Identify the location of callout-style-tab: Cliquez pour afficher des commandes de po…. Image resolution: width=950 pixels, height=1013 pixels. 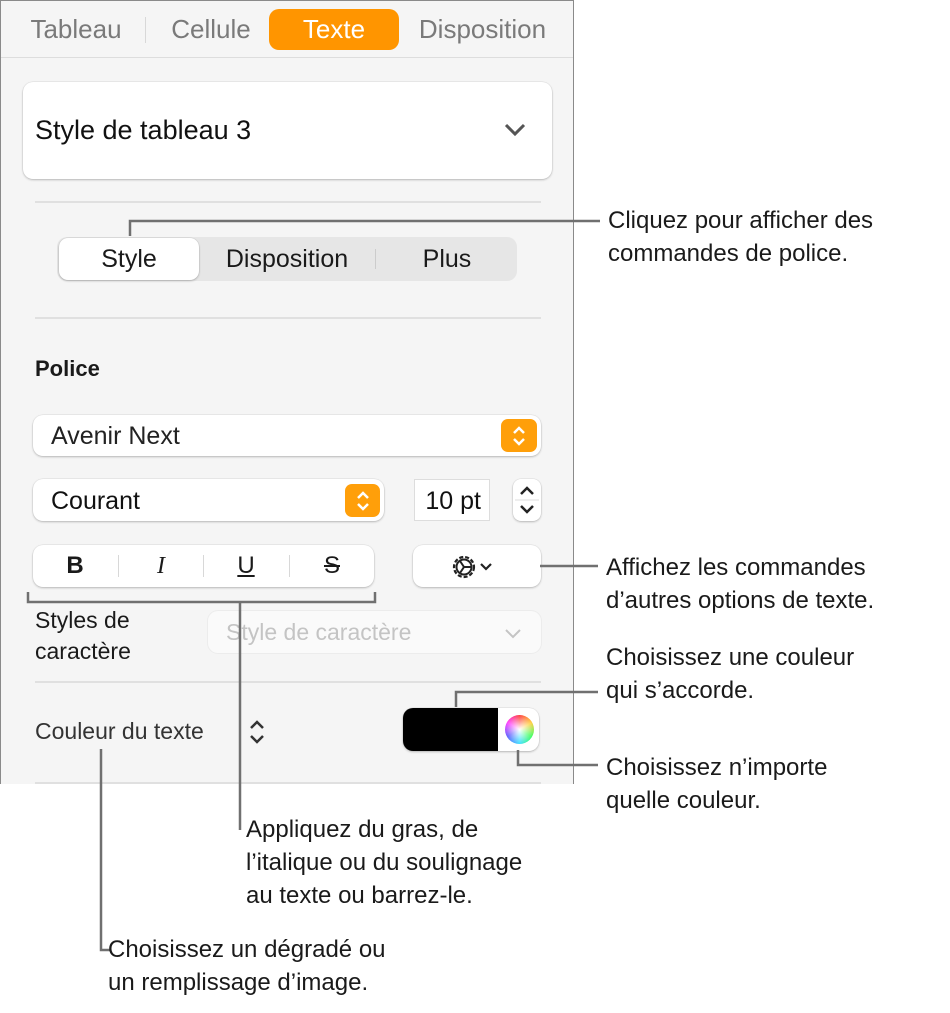
(741, 237).